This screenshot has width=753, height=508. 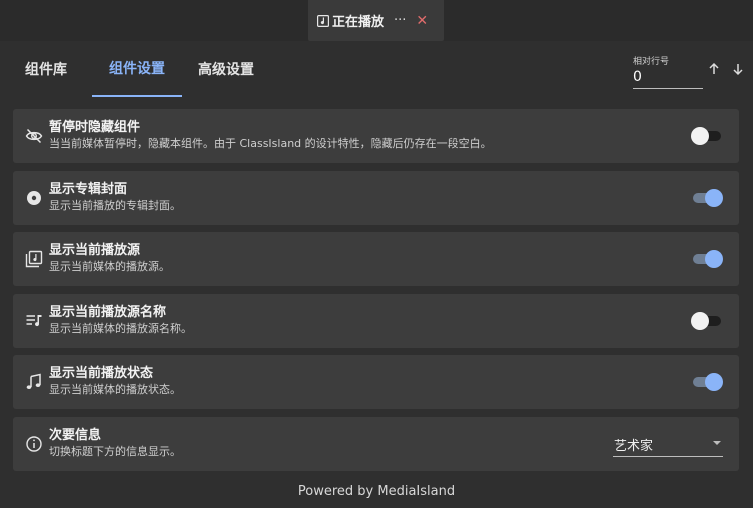 I want to click on close-icon: ✕, so click(x=422, y=21).